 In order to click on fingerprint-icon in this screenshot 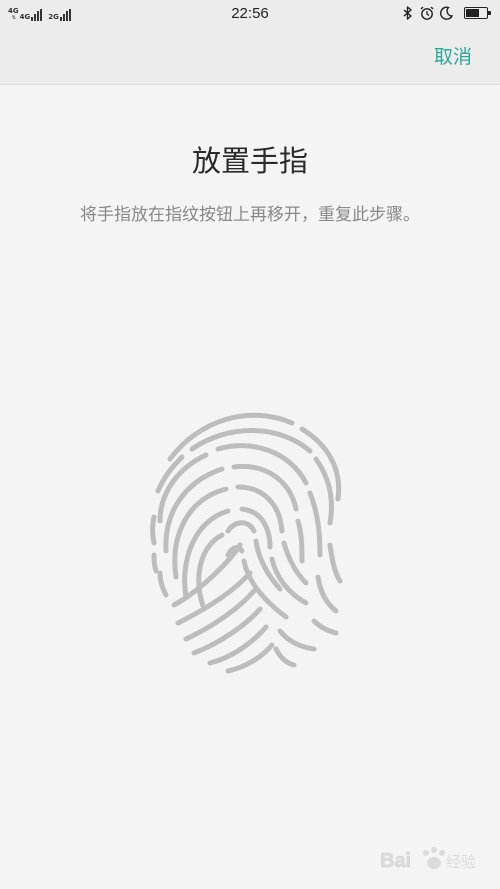, I will do `click(246, 543)`.